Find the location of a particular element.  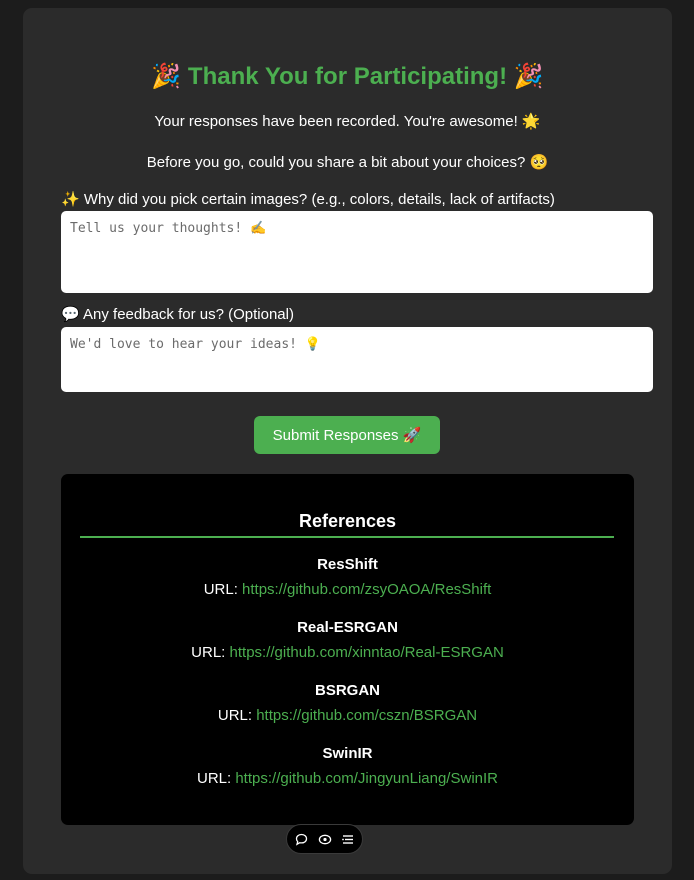

reference-link: https://github.com/zsyOAOA/ResShift is located at coordinates (366, 589).